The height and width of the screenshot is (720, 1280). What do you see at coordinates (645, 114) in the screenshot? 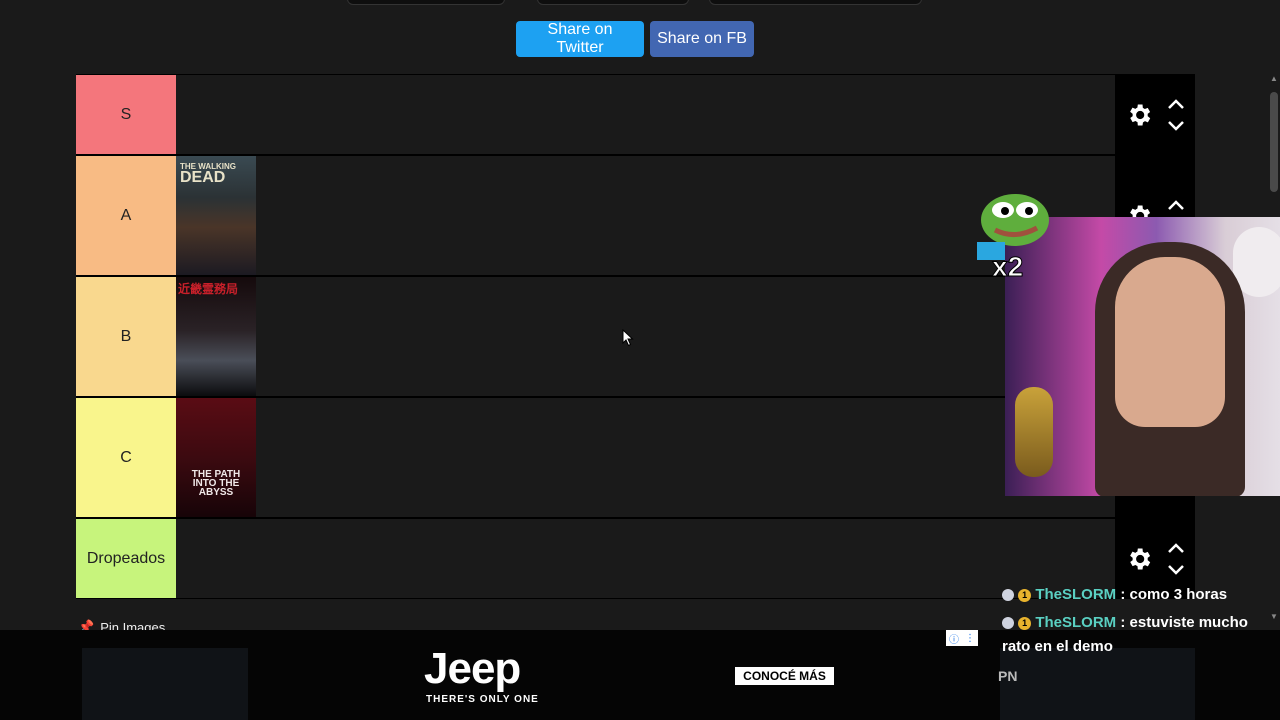
I see `tier-items-s` at bounding box center [645, 114].